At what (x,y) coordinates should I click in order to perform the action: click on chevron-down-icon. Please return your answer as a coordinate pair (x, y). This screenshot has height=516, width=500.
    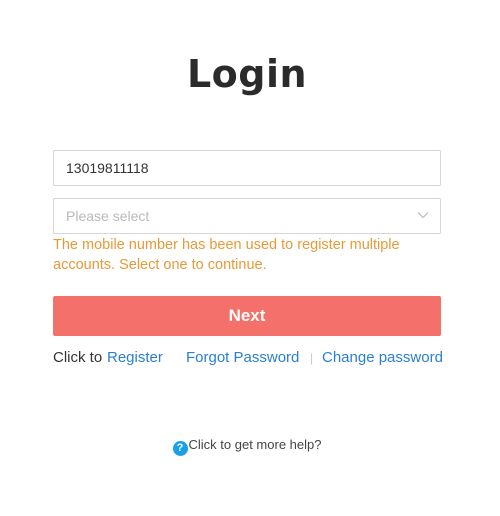
    Looking at the image, I should click on (423, 215).